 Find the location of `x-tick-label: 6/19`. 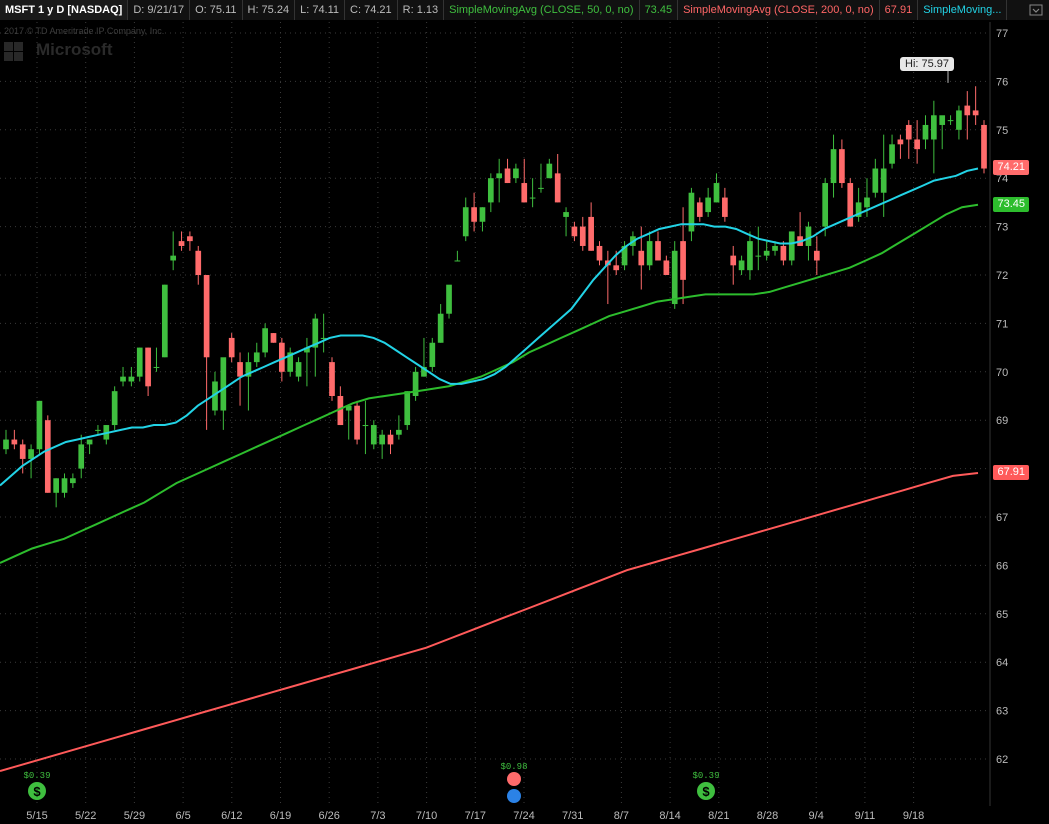

x-tick-label: 6/19 is located at coordinates (280, 816).